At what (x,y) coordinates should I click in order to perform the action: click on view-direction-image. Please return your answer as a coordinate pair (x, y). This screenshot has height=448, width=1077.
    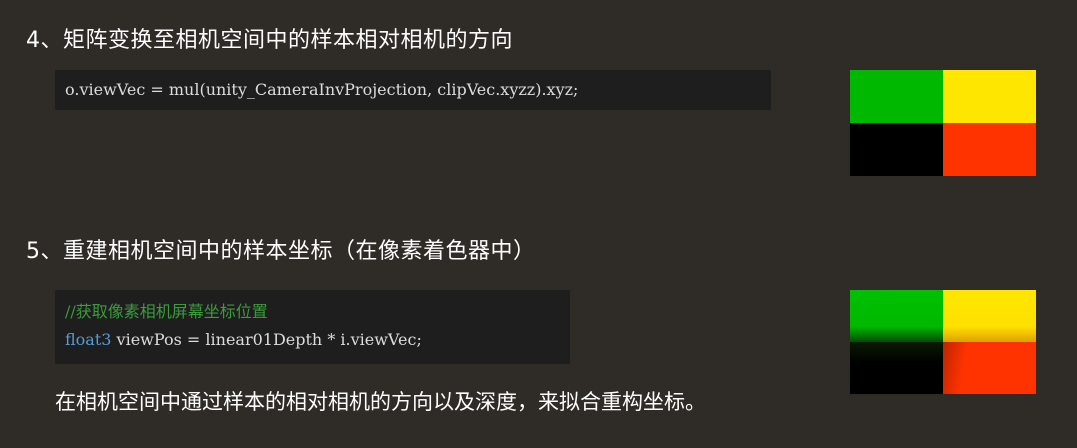
    Looking at the image, I should click on (943, 123).